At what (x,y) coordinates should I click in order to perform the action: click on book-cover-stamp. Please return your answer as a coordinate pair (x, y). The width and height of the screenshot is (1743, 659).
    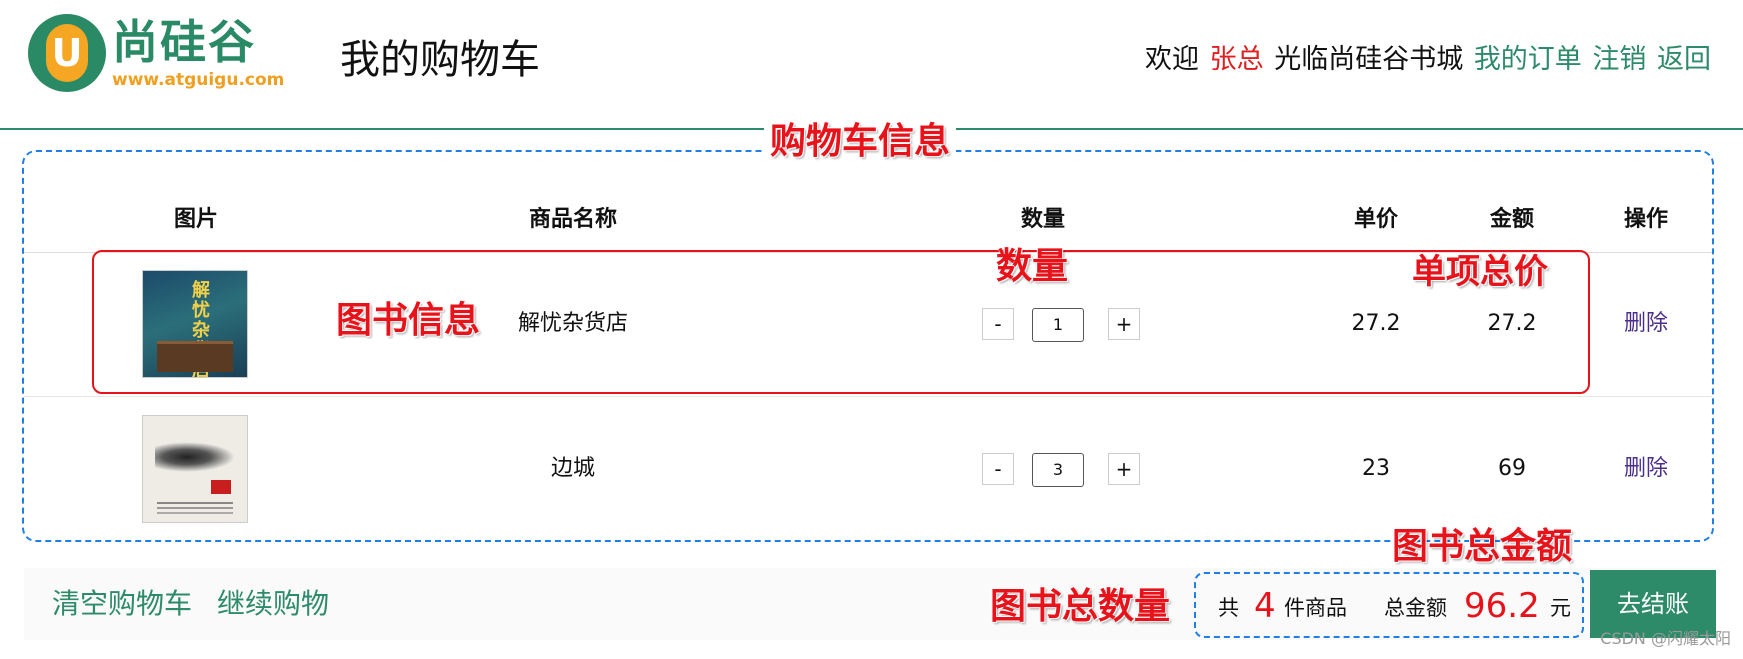
    Looking at the image, I should click on (221, 487).